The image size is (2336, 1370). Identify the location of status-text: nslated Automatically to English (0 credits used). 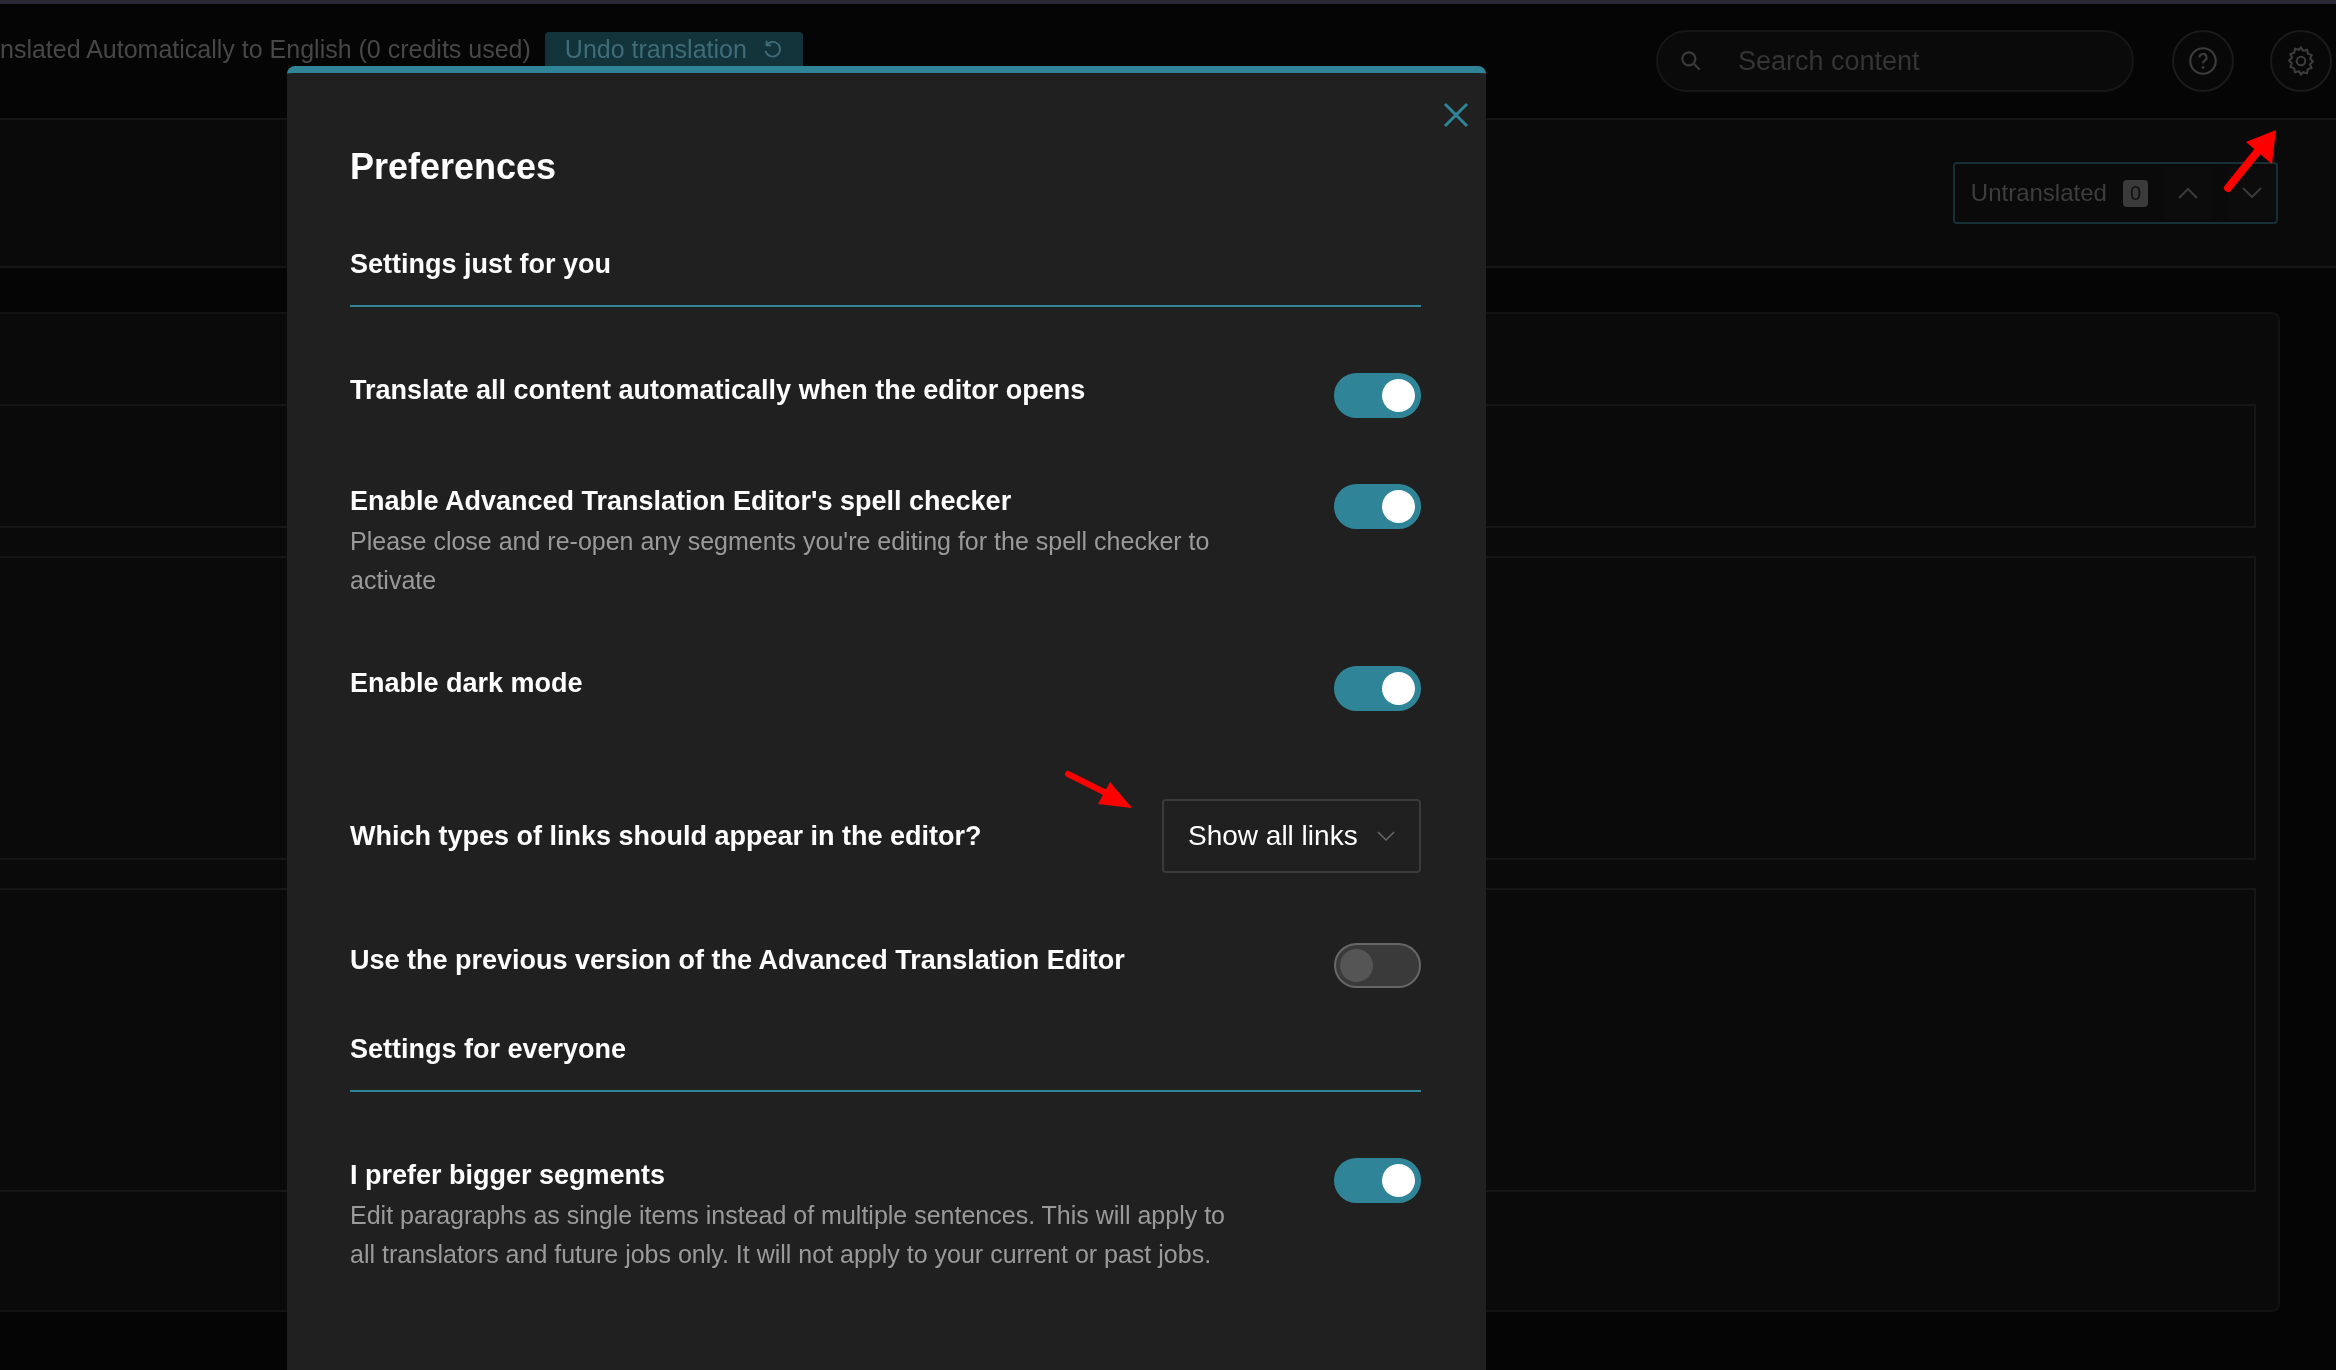
(265, 49).